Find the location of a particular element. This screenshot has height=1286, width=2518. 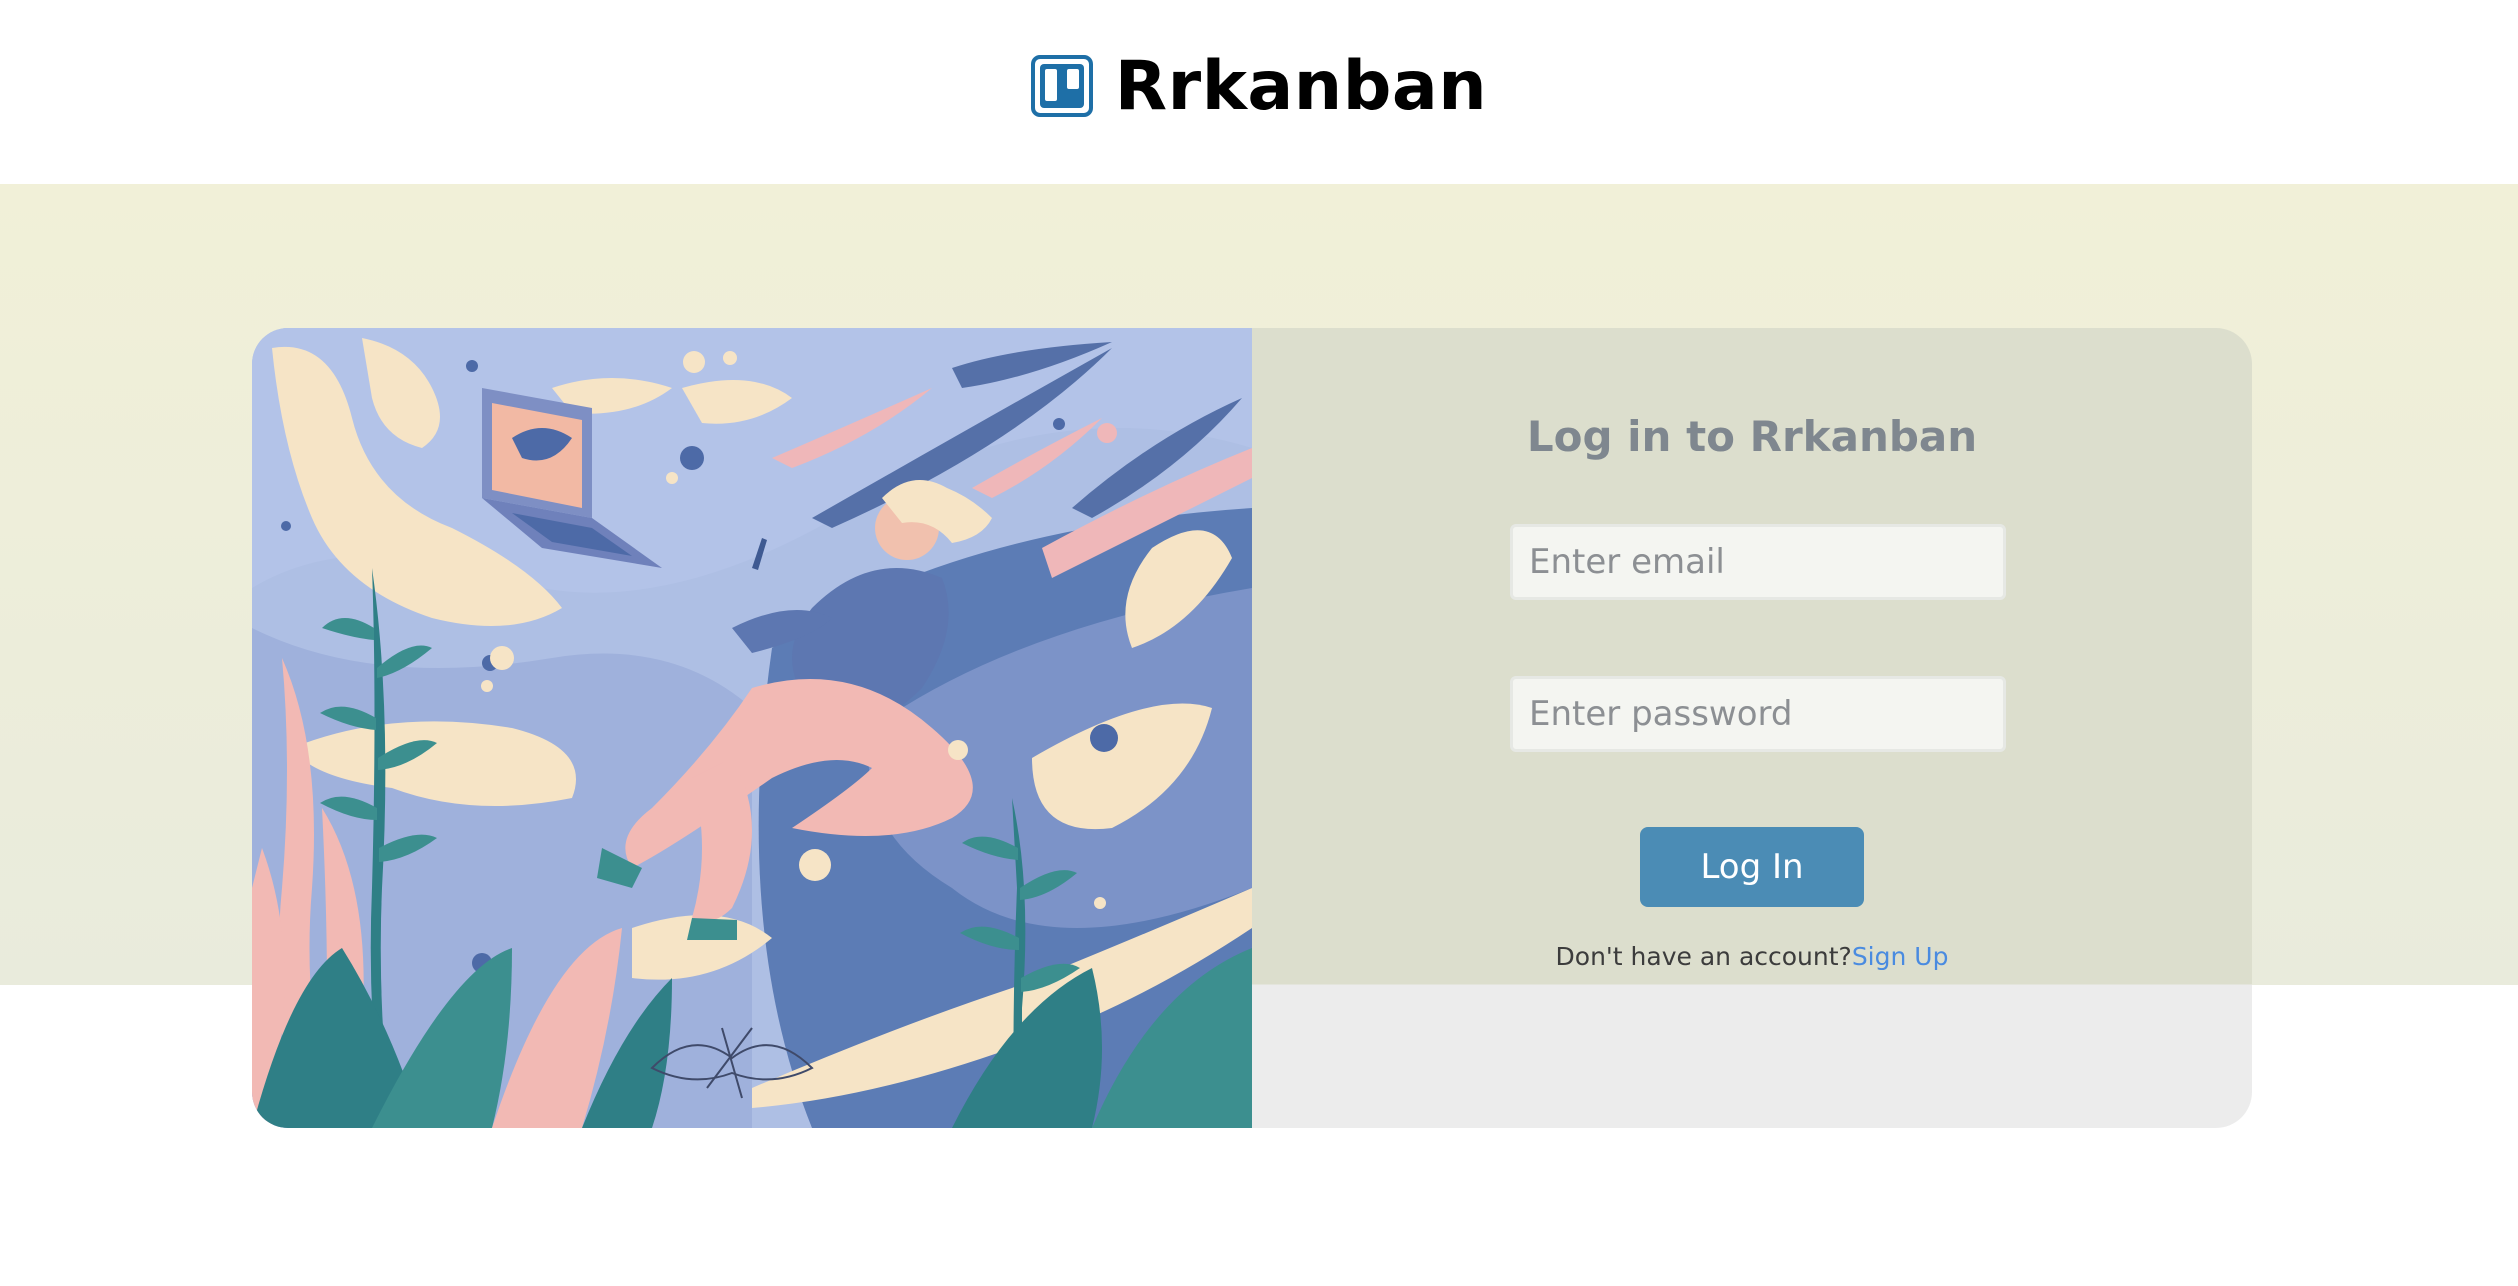

signup-row: Don't have an account?Sign Up is located at coordinates (1752, 956).